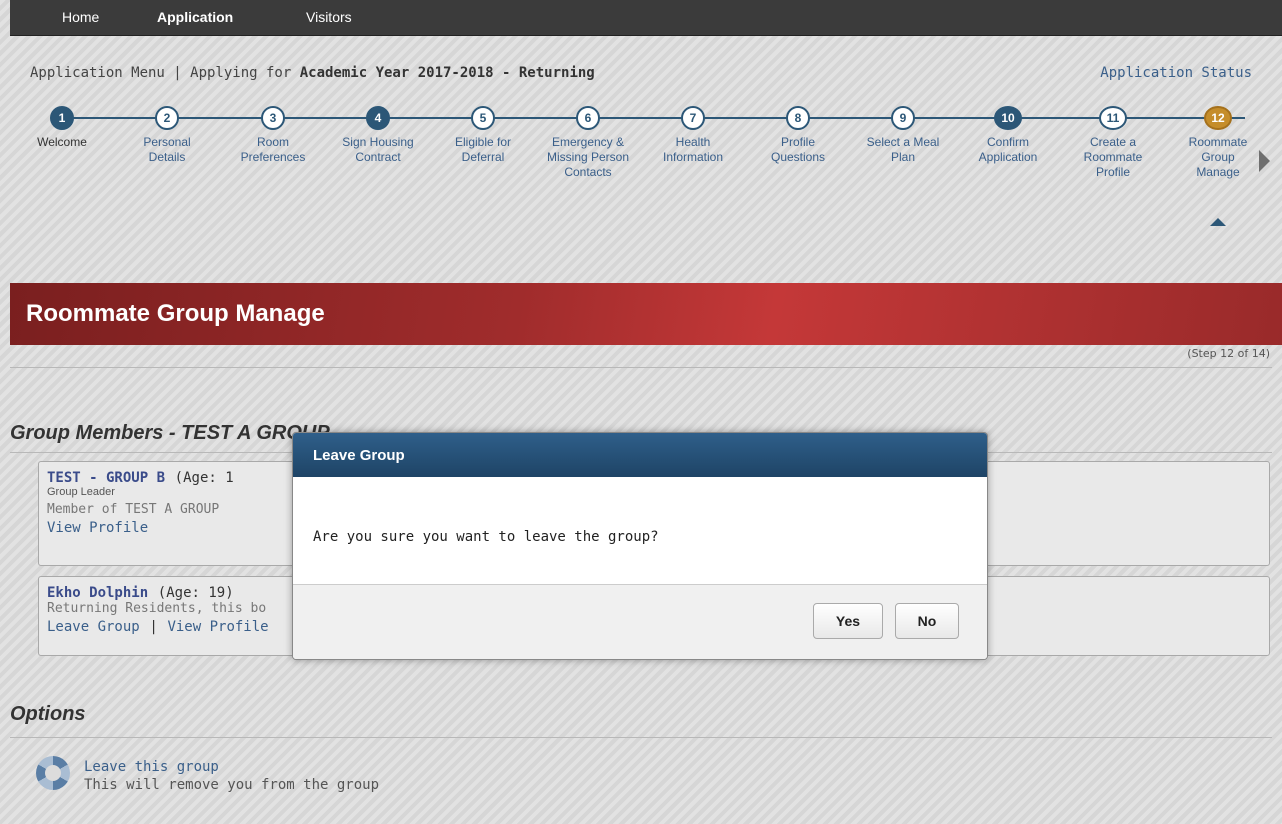 The image size is (1282, 824). What do you see at coordinates (170, 433) in the screenshot?
I see `group-members-title: Group Members - TEST A GROUP` at bounding box center [170, 433].